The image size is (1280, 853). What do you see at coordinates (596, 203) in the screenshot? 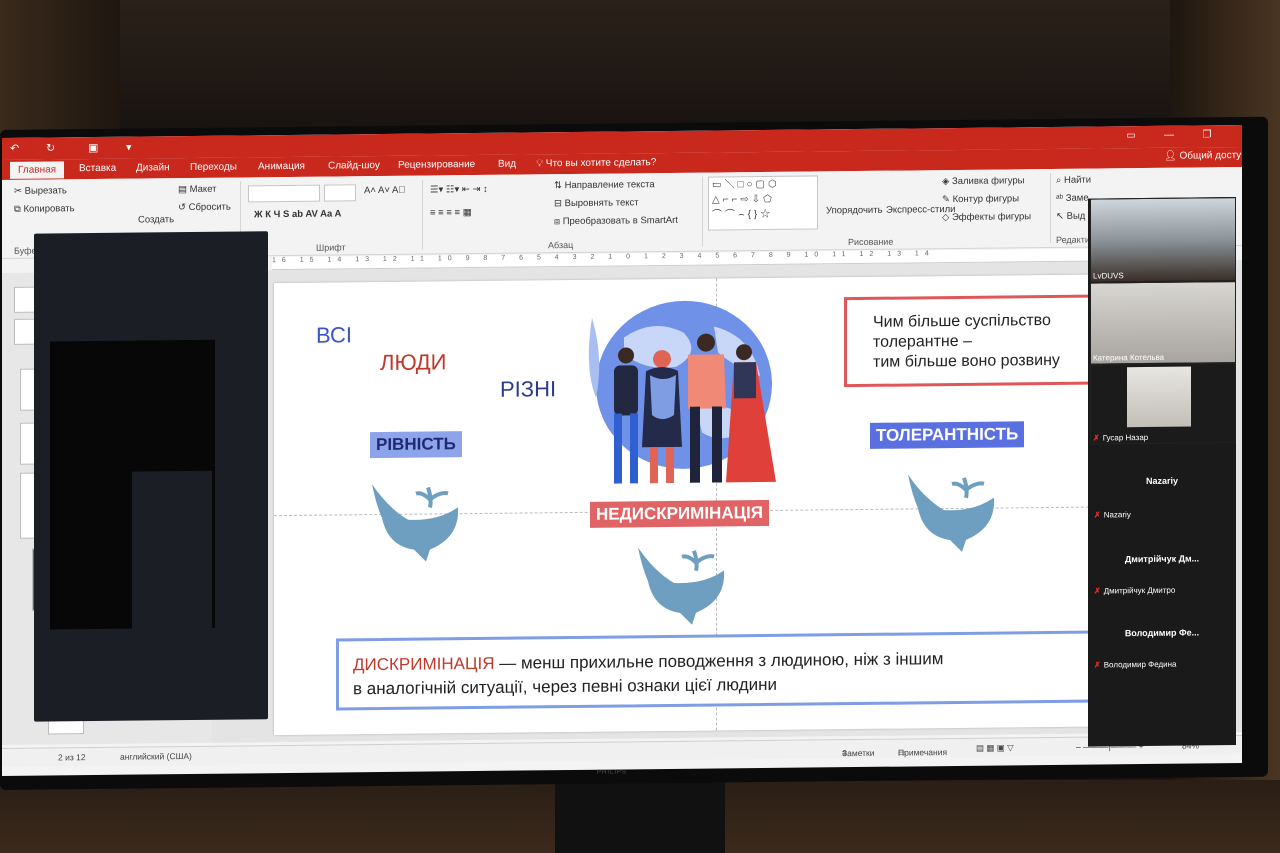
I see `align-text-button: ⊟ Выровнять текст` at bounding box center [596, 203].